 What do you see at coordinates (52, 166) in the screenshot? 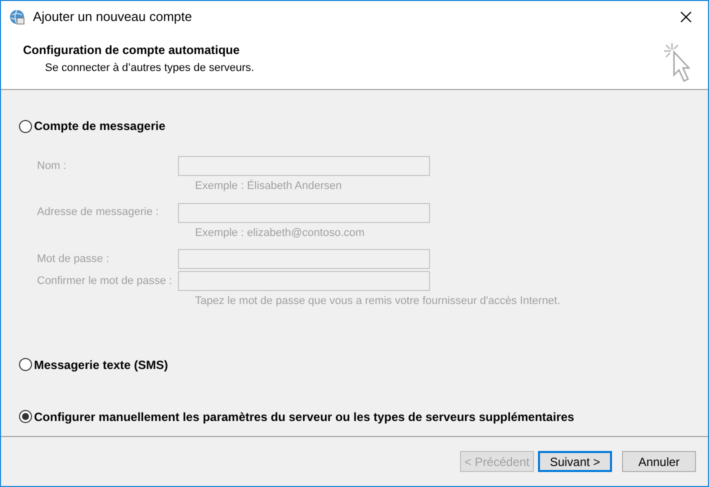
I see `field-label: Nom :` at bounding box center [52, 166].